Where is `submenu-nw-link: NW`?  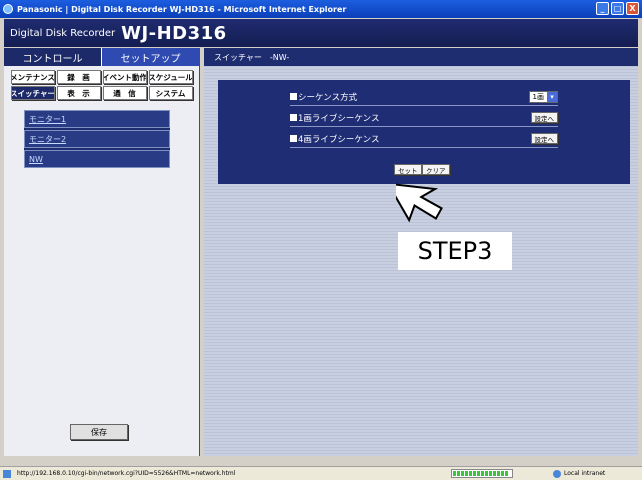
submenu-nw-link: NW is located at coordinates (97, 159).